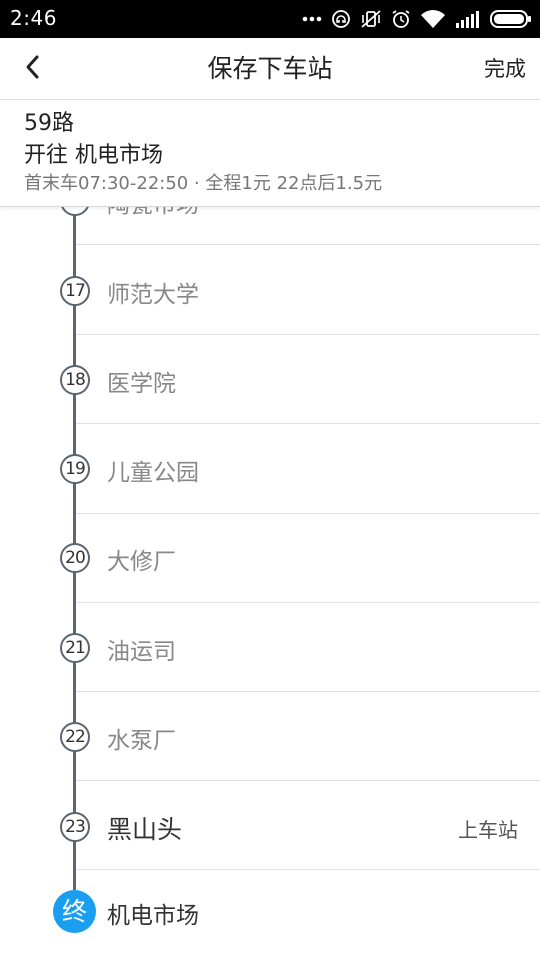 This screenshot has width=540, height=960. Describe the element at coordinates (93, 155) in the screenshot. I see `route-direction: 开往 机电市场` at that location.